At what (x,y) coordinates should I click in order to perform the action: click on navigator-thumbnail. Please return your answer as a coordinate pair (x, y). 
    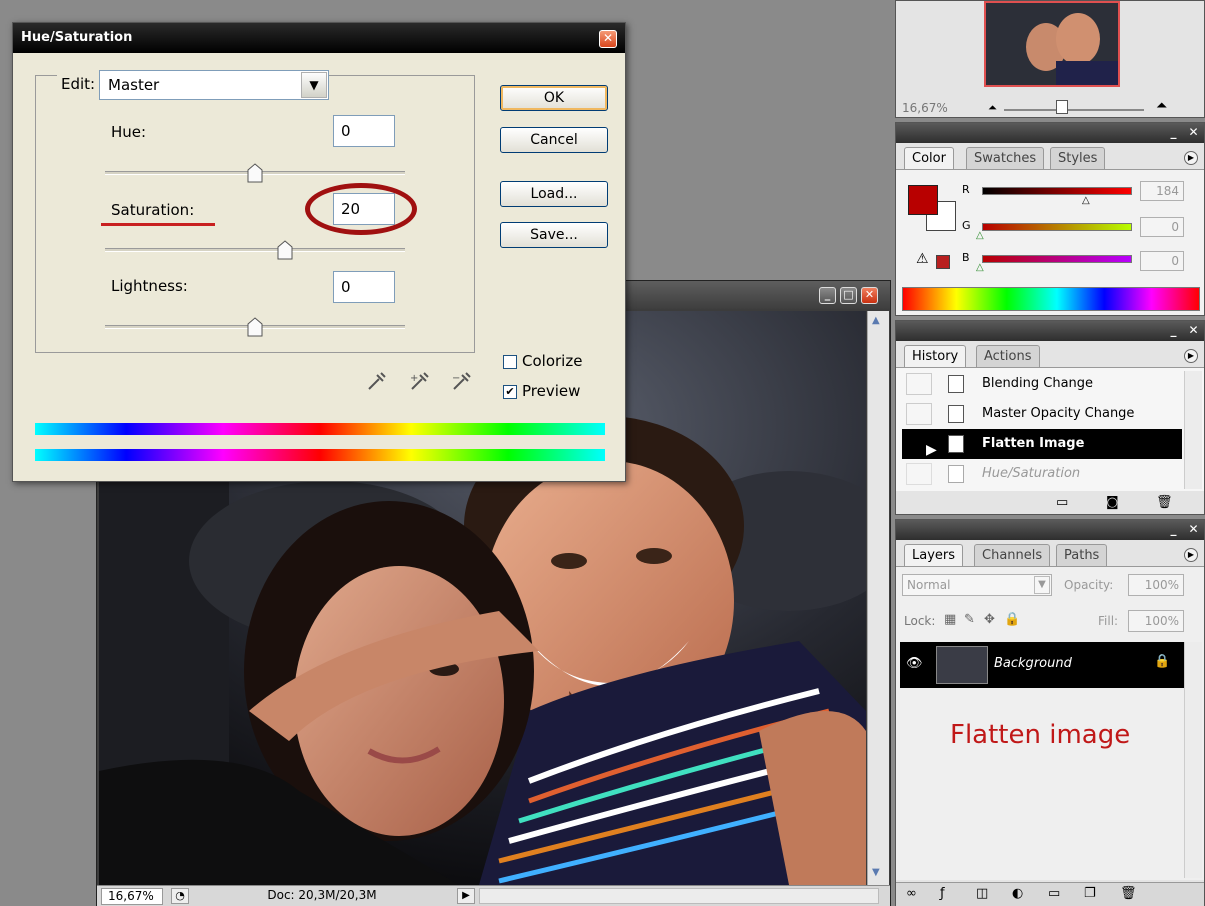
    Looking at the image, I should click on (1052, 44).